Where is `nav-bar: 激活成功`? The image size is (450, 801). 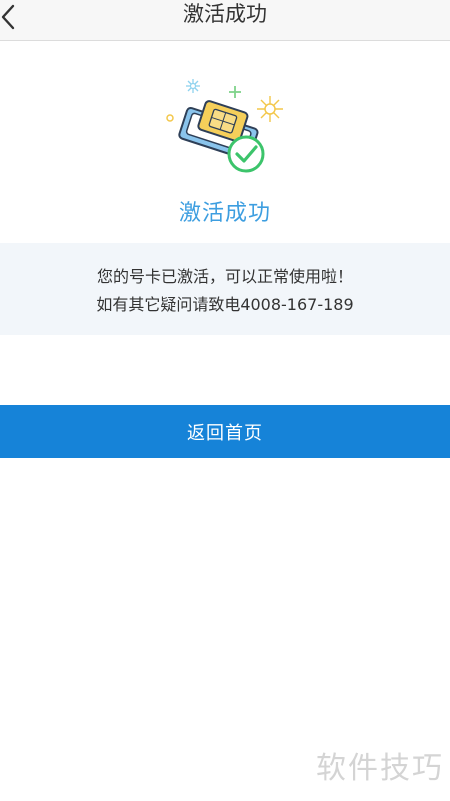 nav-bar: 激活成功 is located at coordinates (225, 20).